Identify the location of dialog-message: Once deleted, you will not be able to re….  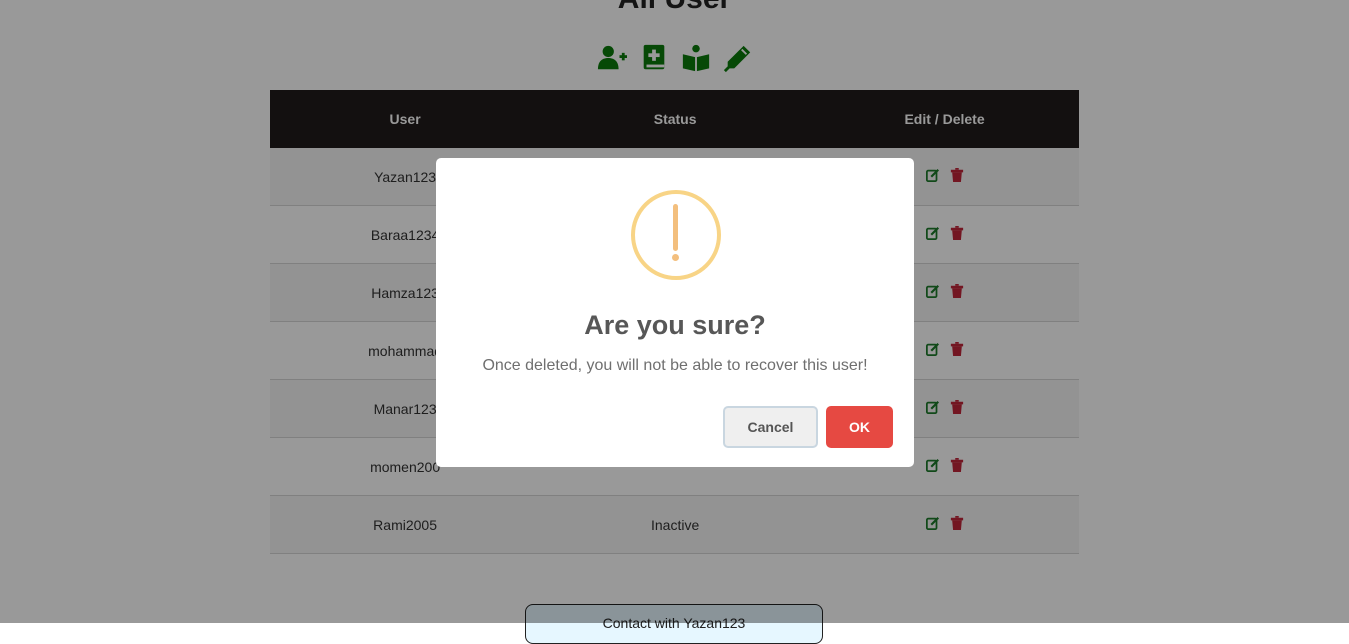
(675, 365).